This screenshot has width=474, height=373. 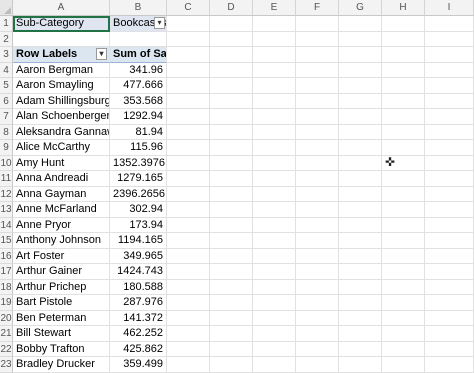 I want to click on row-label: Alan Schoenberger, so click(x=61, y=117).